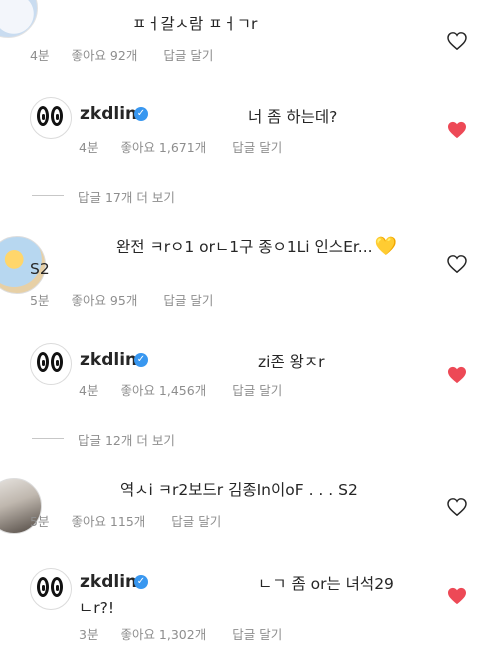 This screenshot has width=480, height=669. What do you see at coordinates (163, 390) in the screenshot?
I see `like-count: 좋아요 1,456개` at bounding box center [163, 390].